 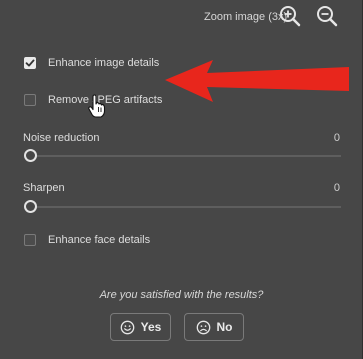 I want to click on sharpen-slider-thumb, so click(x=30, y=206).